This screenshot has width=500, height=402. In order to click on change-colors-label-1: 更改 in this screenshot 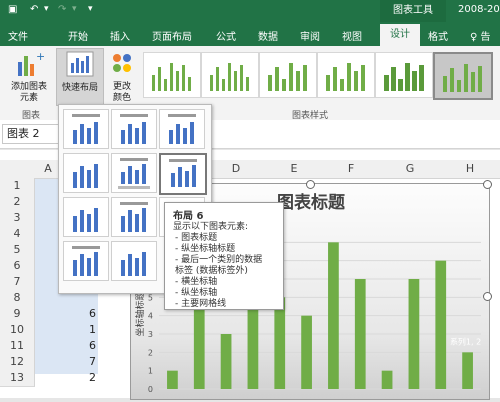, I will do `click(121, 87)`.